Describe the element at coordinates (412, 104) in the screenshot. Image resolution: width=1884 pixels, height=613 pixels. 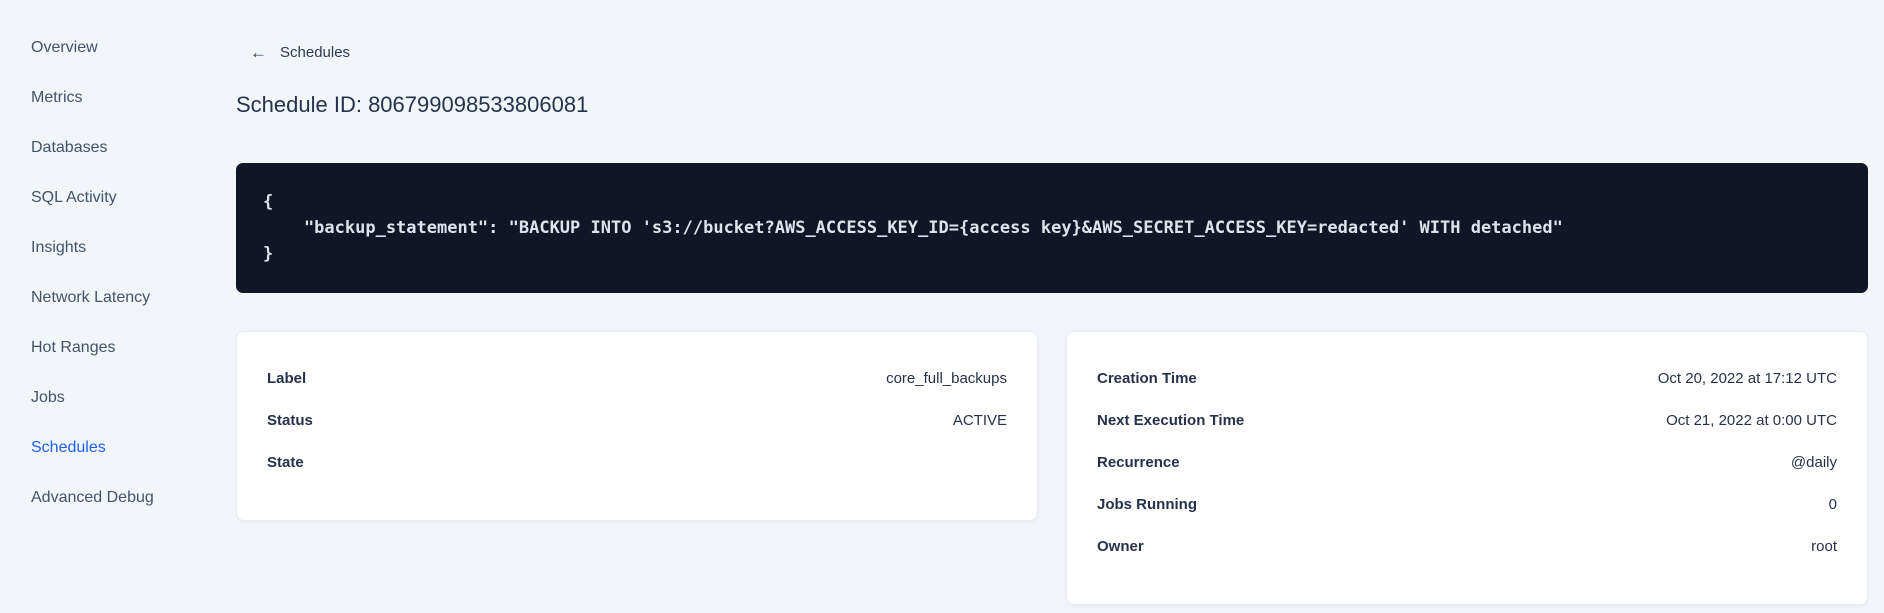
I see `page-title: Schedule ID: 806799098533806081` at that location.